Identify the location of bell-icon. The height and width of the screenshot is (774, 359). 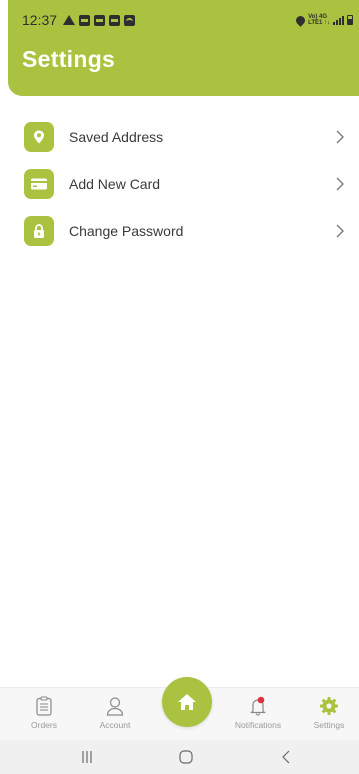
(258, 706).